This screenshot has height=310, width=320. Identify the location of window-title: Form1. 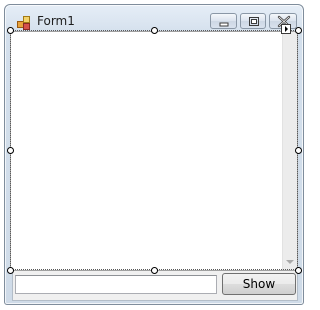
(56, 21).